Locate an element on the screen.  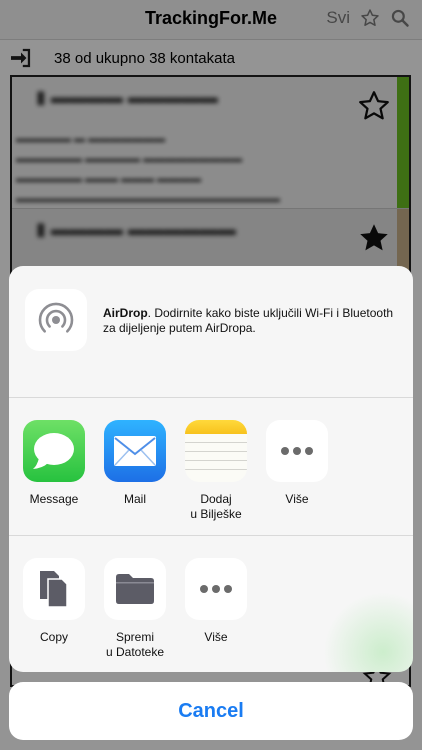
action-save-to-files: Spremi u Datoteke is located at coordinates (135, 609).